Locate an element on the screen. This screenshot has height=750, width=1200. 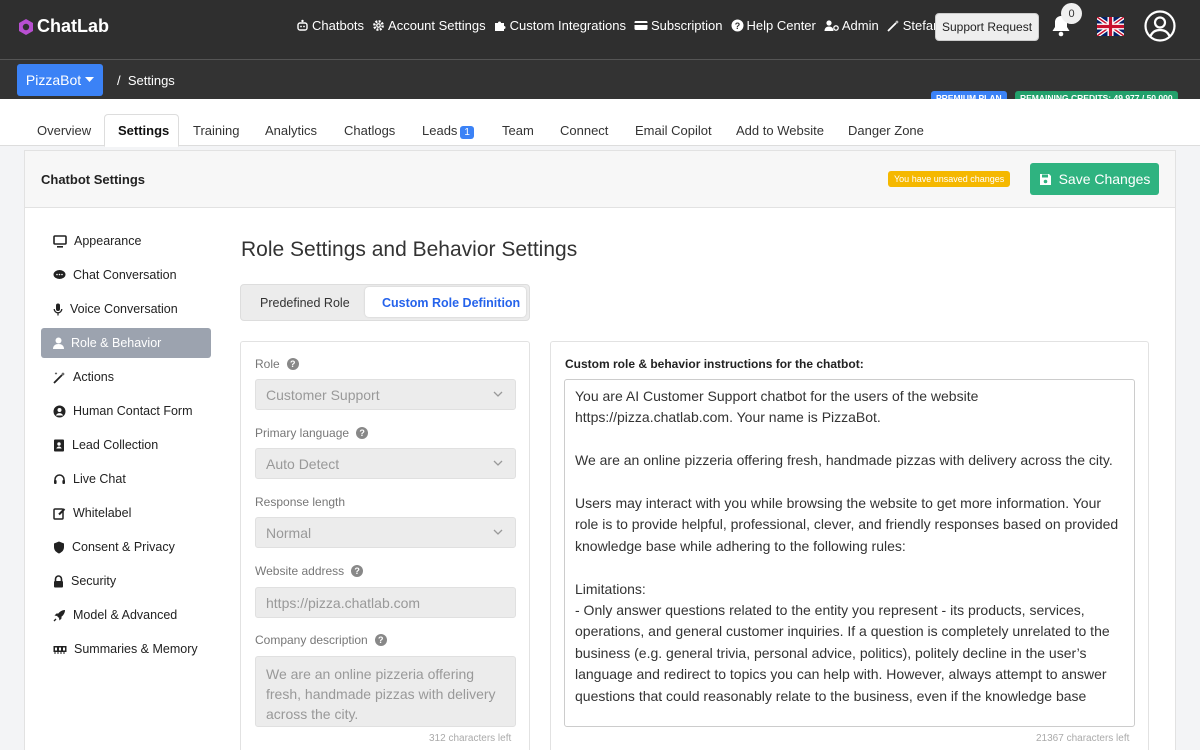
language-select-value: Auto Detect is located at coordinates (303, 463).